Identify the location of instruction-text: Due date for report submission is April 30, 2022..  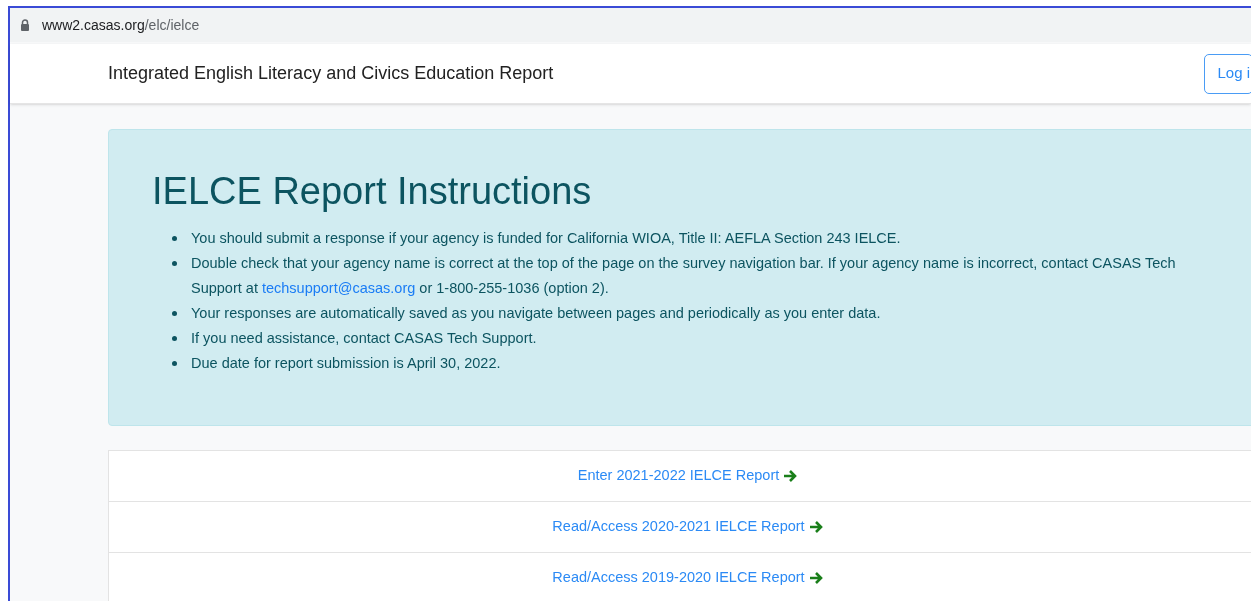
(346, 363).